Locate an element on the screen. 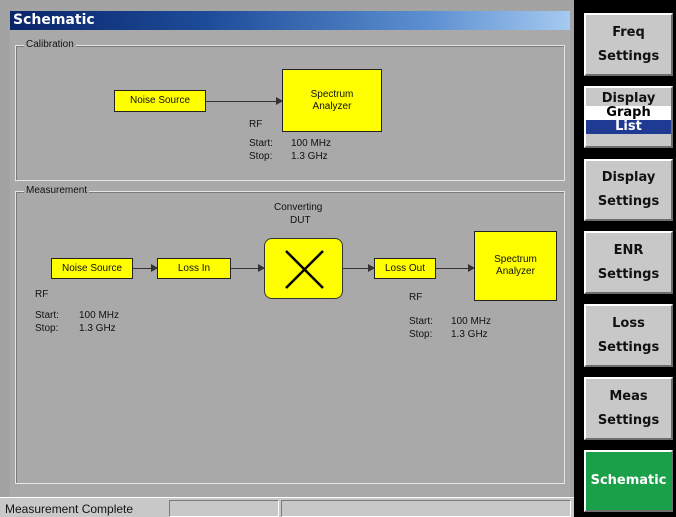 This screenshot has height=517, width=676. meas-right-stop-value: 1.3 GHz is located at coordinates (469, 334).